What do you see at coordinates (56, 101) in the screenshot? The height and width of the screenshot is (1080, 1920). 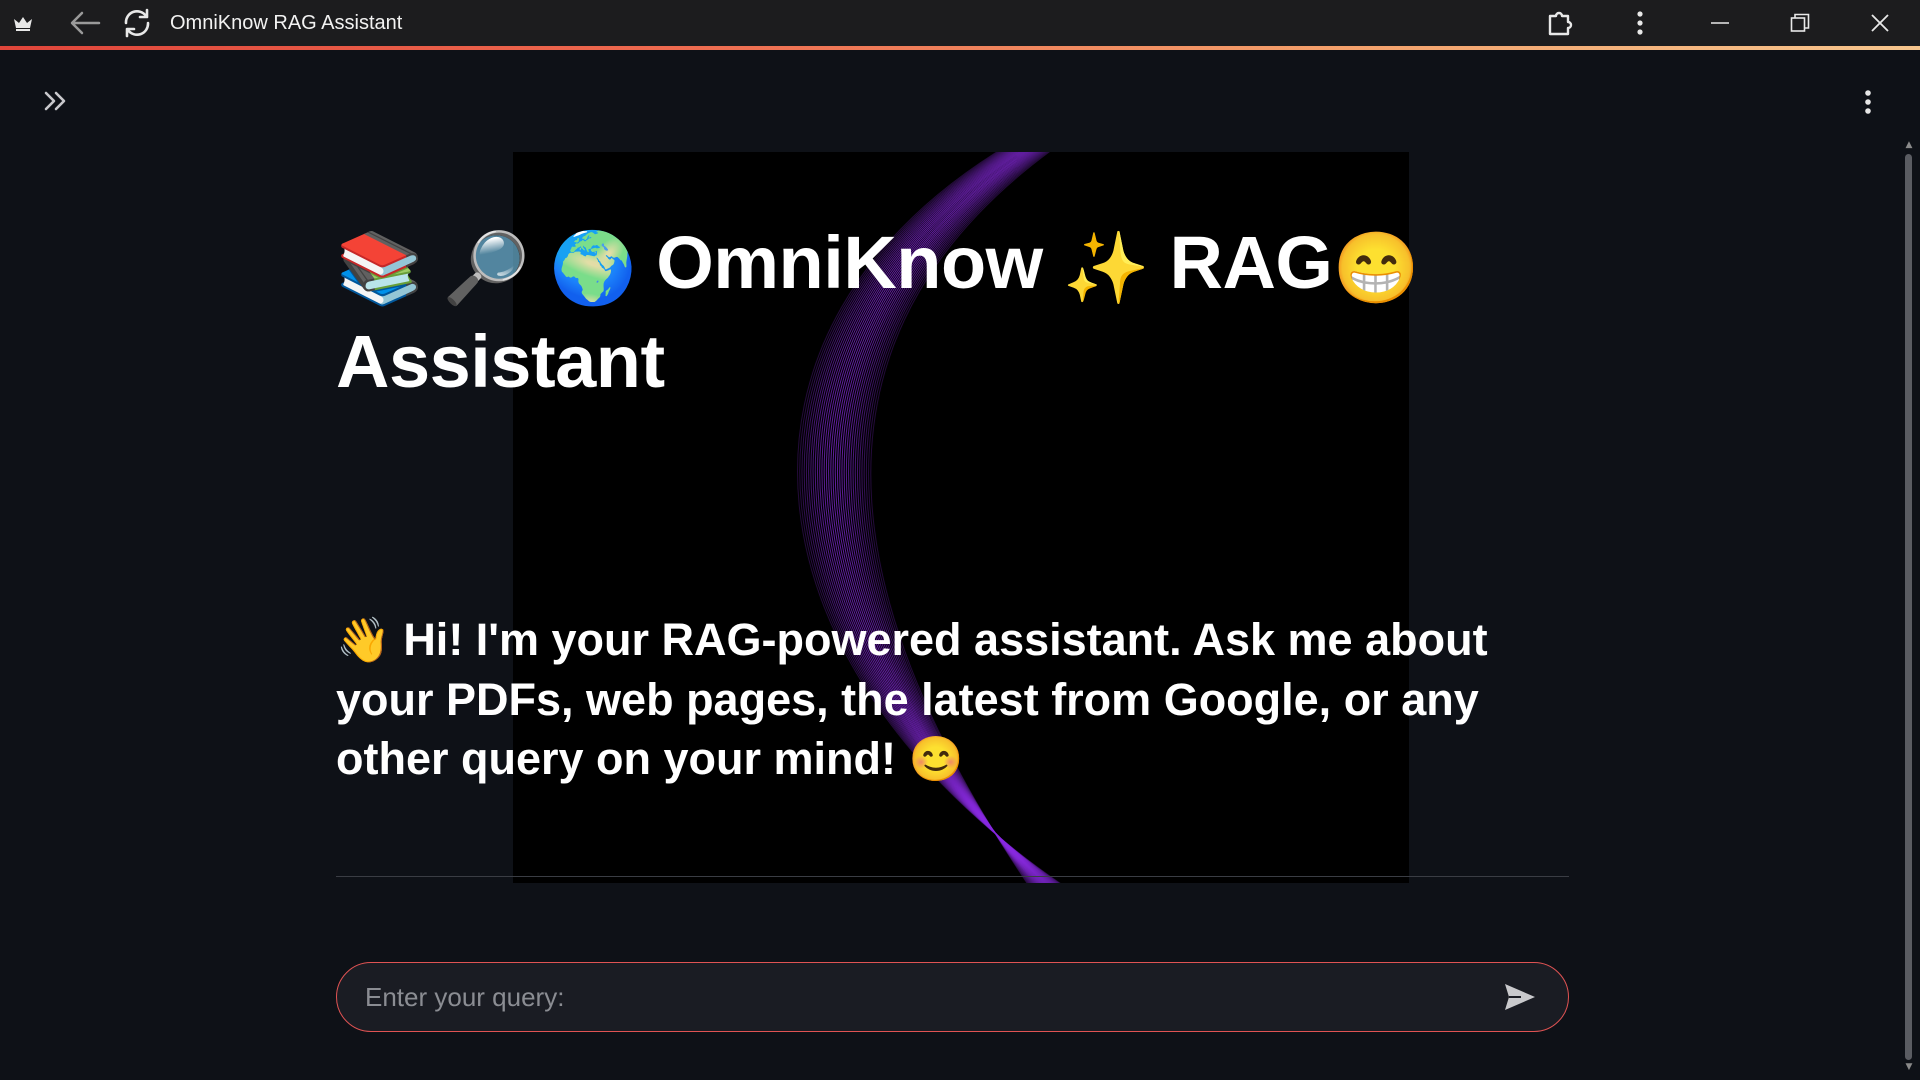 I see `double-chevron-right-icon` at bounding box center [56, 101].